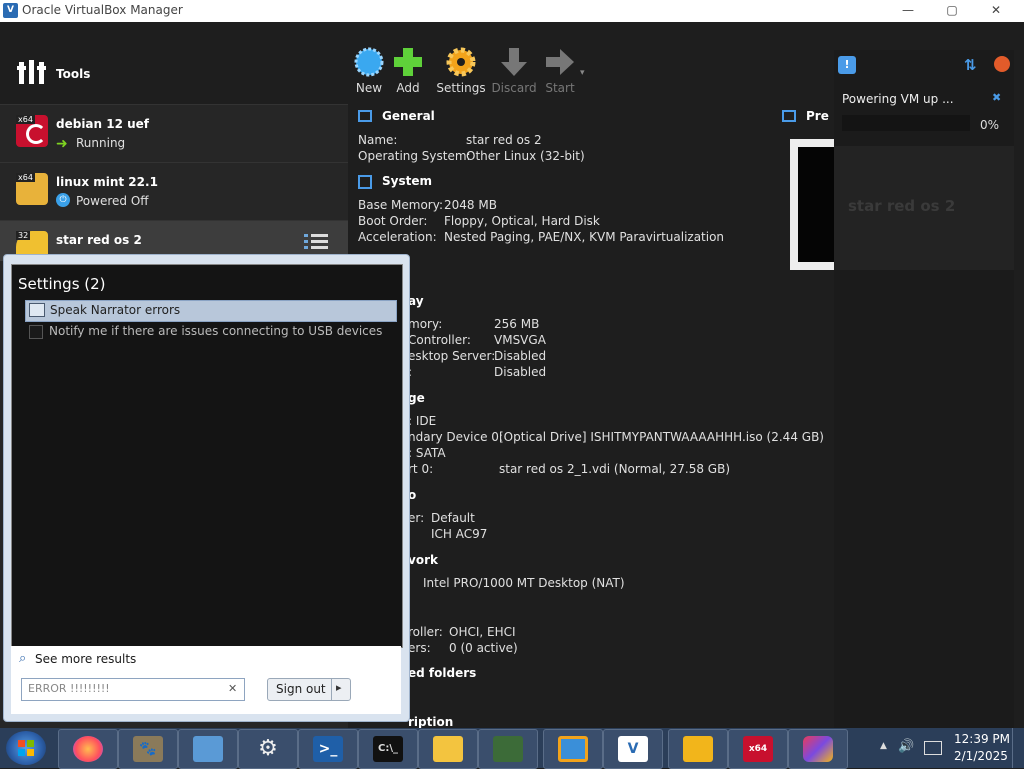 The image size is (1024, 769). What do you see at coordinates (524, 583) in the screenshot?
I see `adapter-value: Intel PRO/1000 MT Desktop (NAT)` at bounding box center [524, 583].